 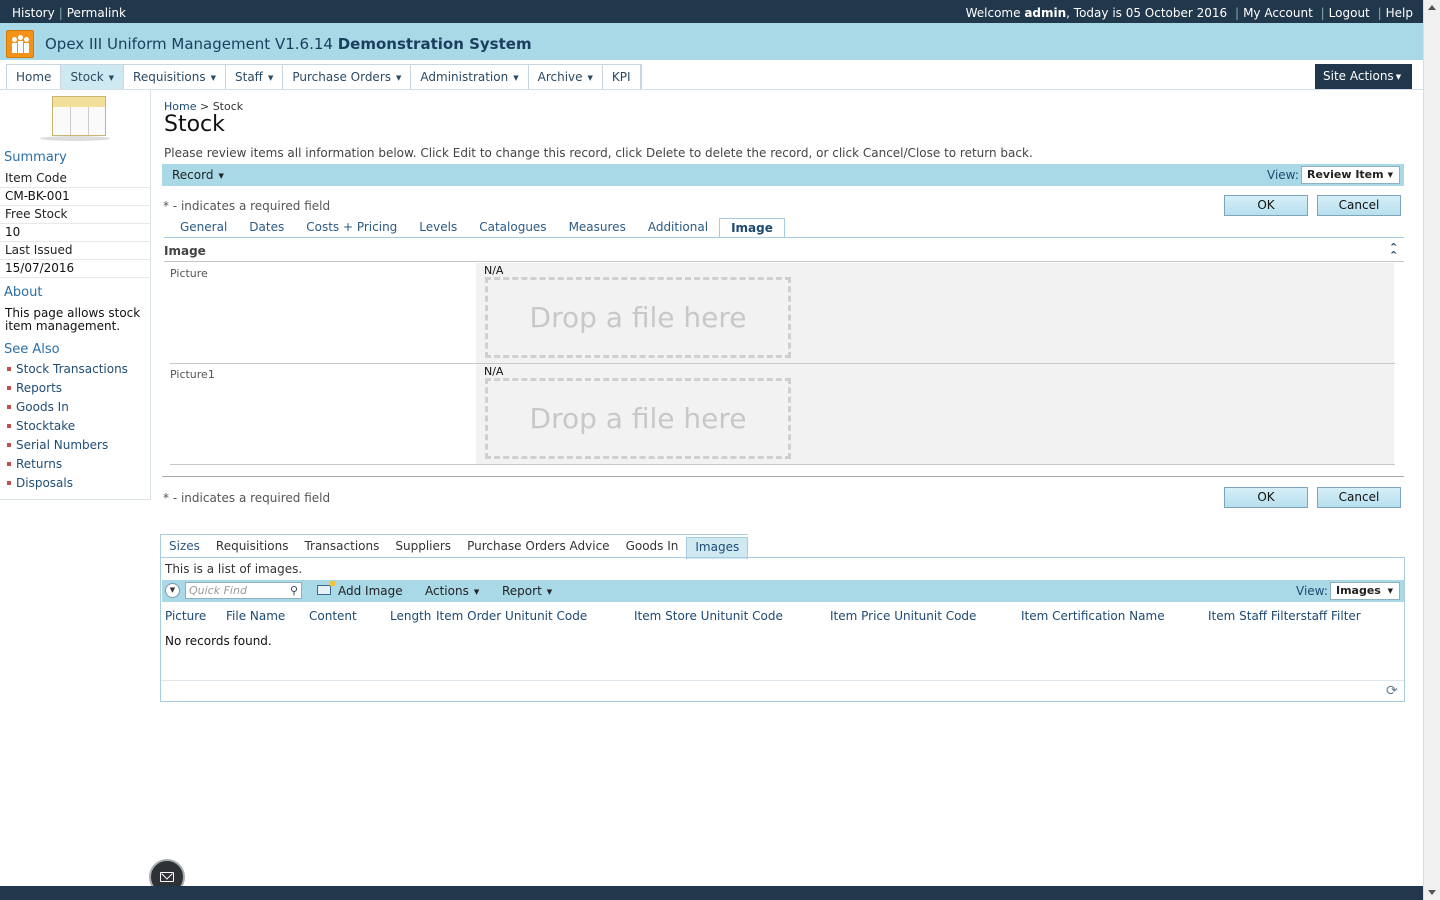 What do you see at coordinates (234, 569) in the screenshot?
I see `list-intro: This is a list of images.` at bounding box center [234, 569].